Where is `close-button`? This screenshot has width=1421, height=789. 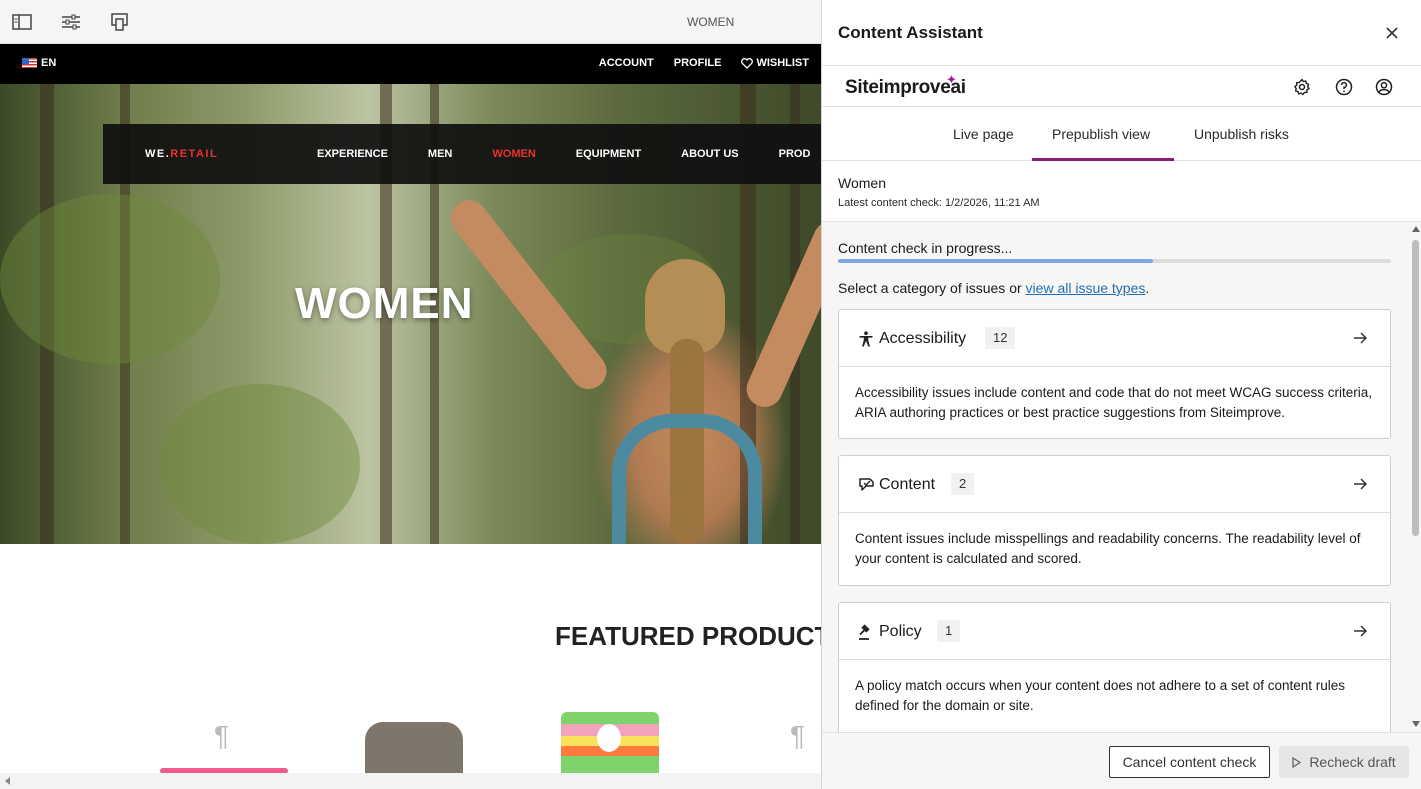
close-button is located at coordinates (1392, 33).